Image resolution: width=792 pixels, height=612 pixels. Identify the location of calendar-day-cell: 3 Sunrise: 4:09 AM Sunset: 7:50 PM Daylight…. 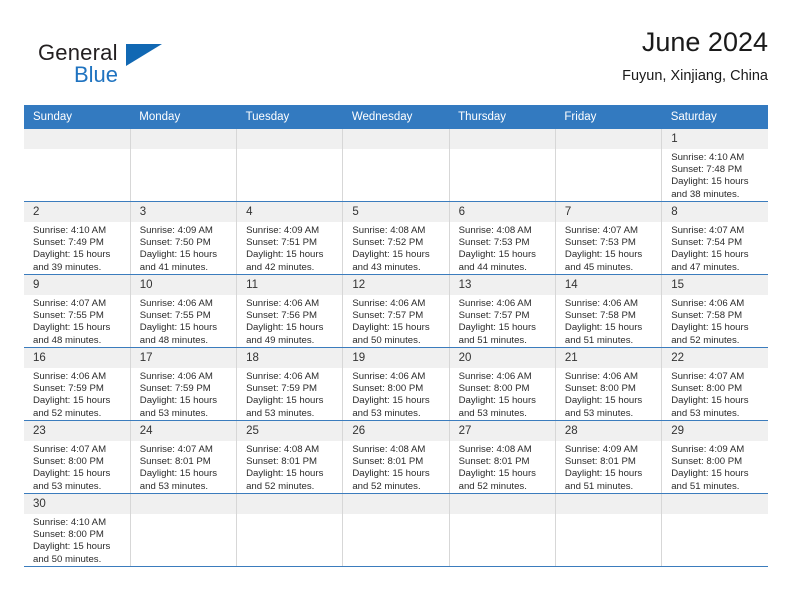
(184, 238).